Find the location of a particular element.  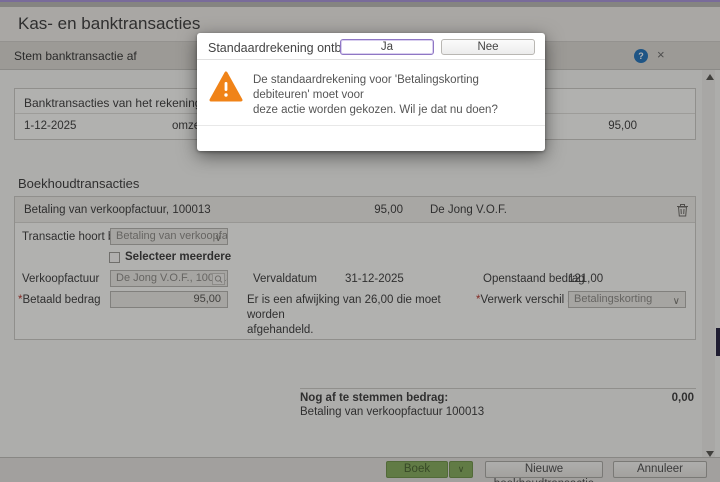

no-button: Nee is located at coordinates (488, 47).